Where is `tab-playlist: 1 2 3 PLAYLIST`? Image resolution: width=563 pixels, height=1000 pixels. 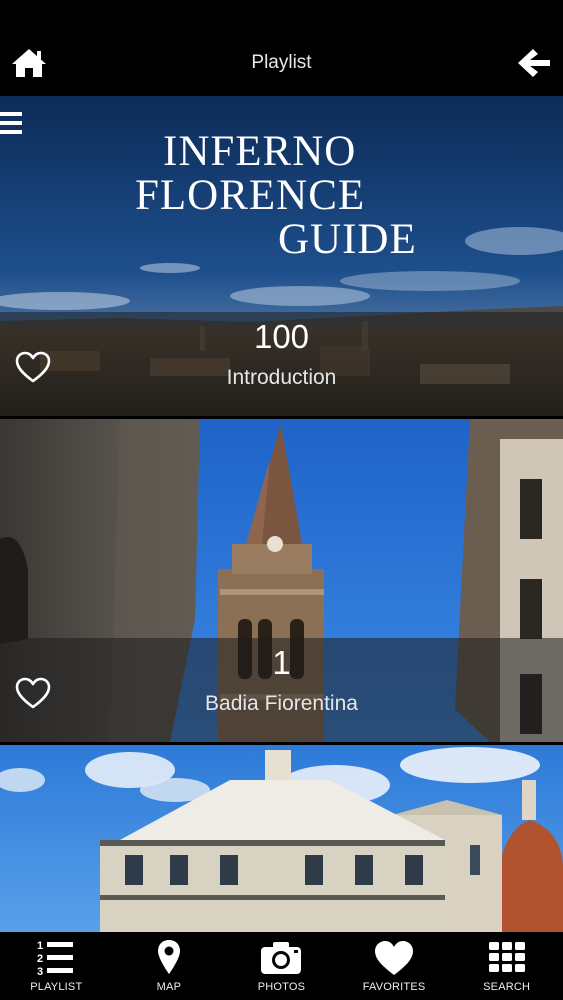 tab-playlist: 1 2 3 PLAYLIST is located at coordinates (56, 966).